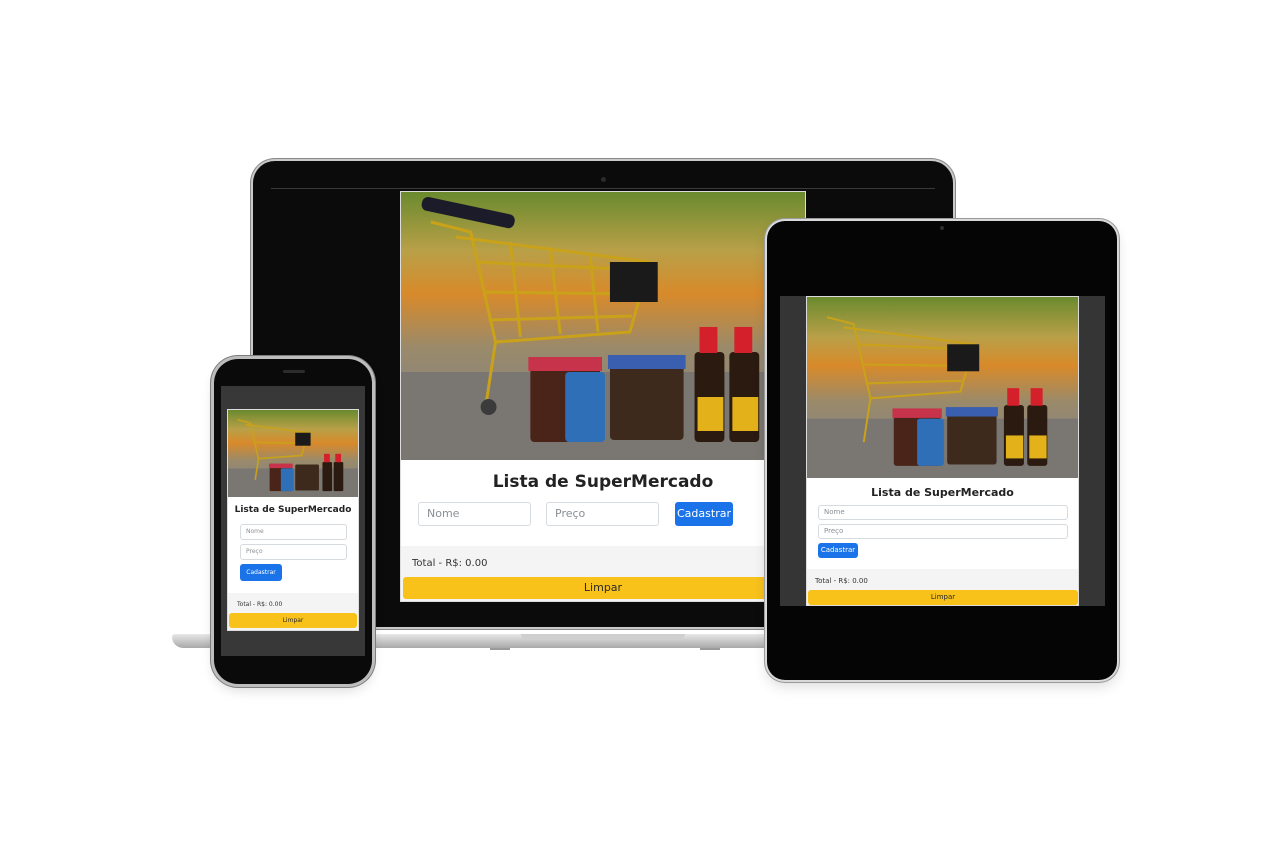  I want to click on tablet-camera, so click(942, 228).